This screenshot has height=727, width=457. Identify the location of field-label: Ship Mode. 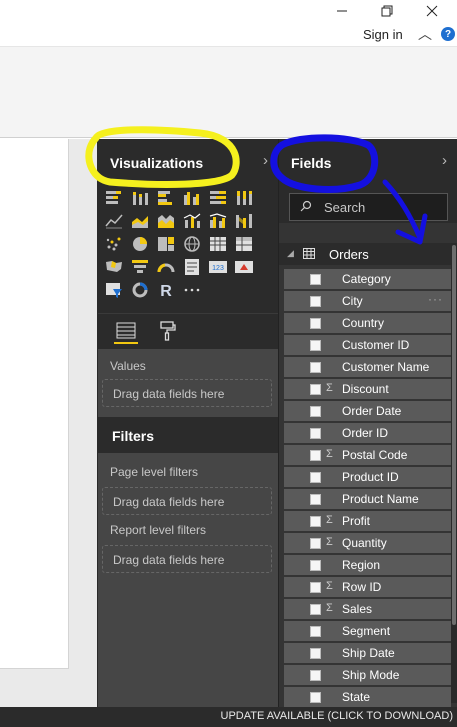
(371, 675).